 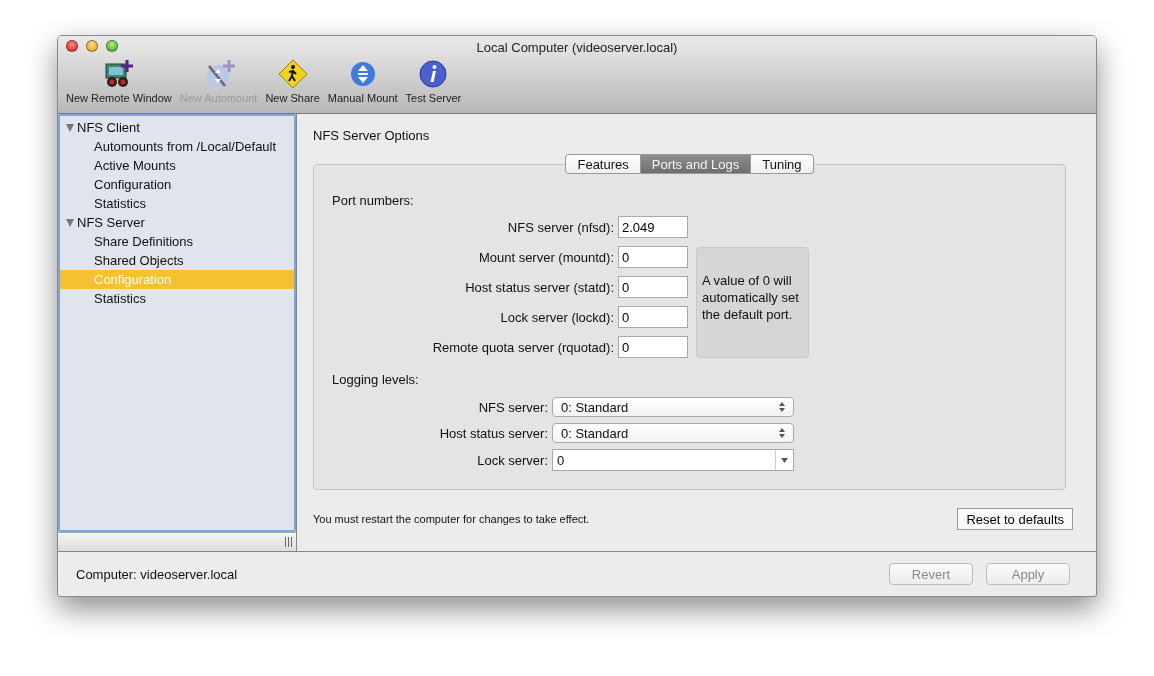 What do you see at coordinates (292, 74) in the screenshot?
I see `pedestrian-sign-icon` at bounding box center [292, 74].